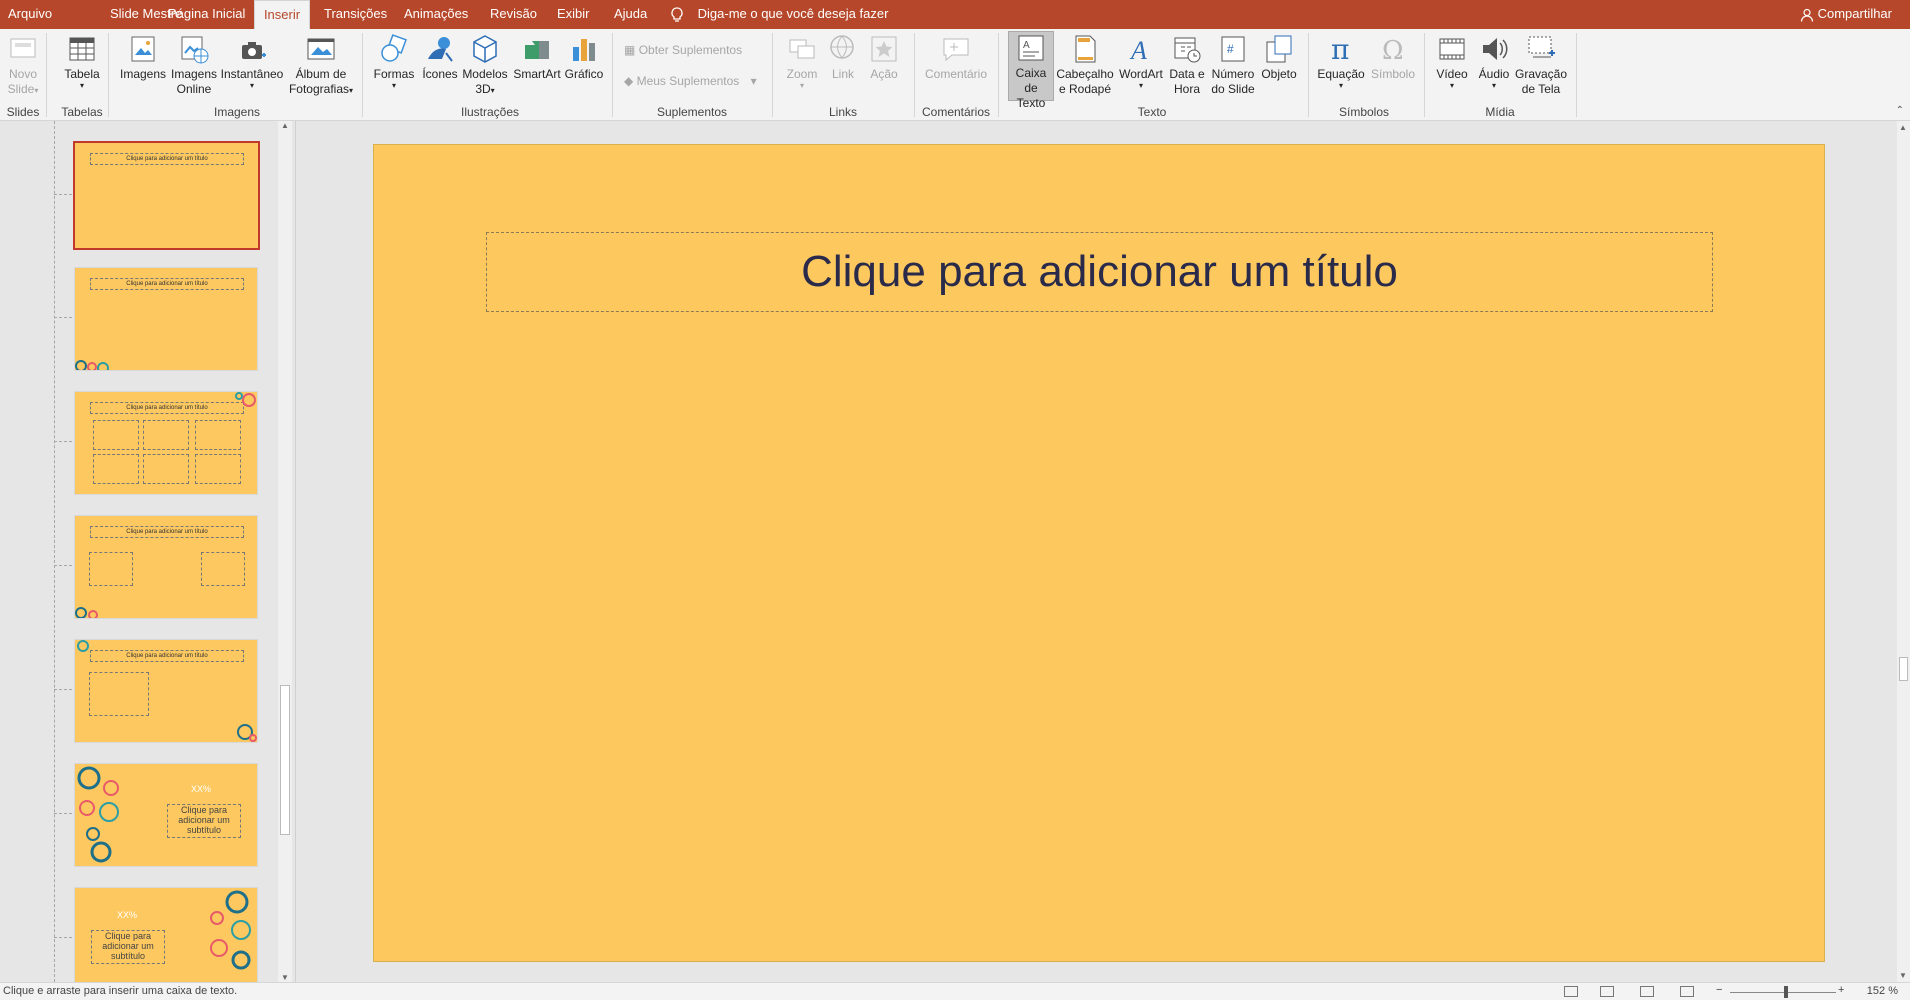 The width and height of the screenshot is (1910, 1000). I want to click on thumbnail-scrollbar: ▲ ▼, so click(285, 551).